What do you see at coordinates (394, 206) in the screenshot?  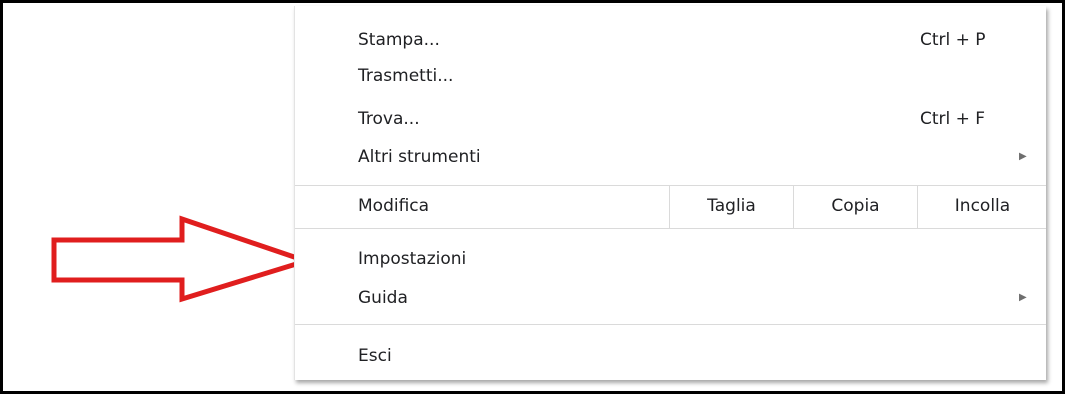 I see `edit-label: Modifica` at bounding box center [394, 206].